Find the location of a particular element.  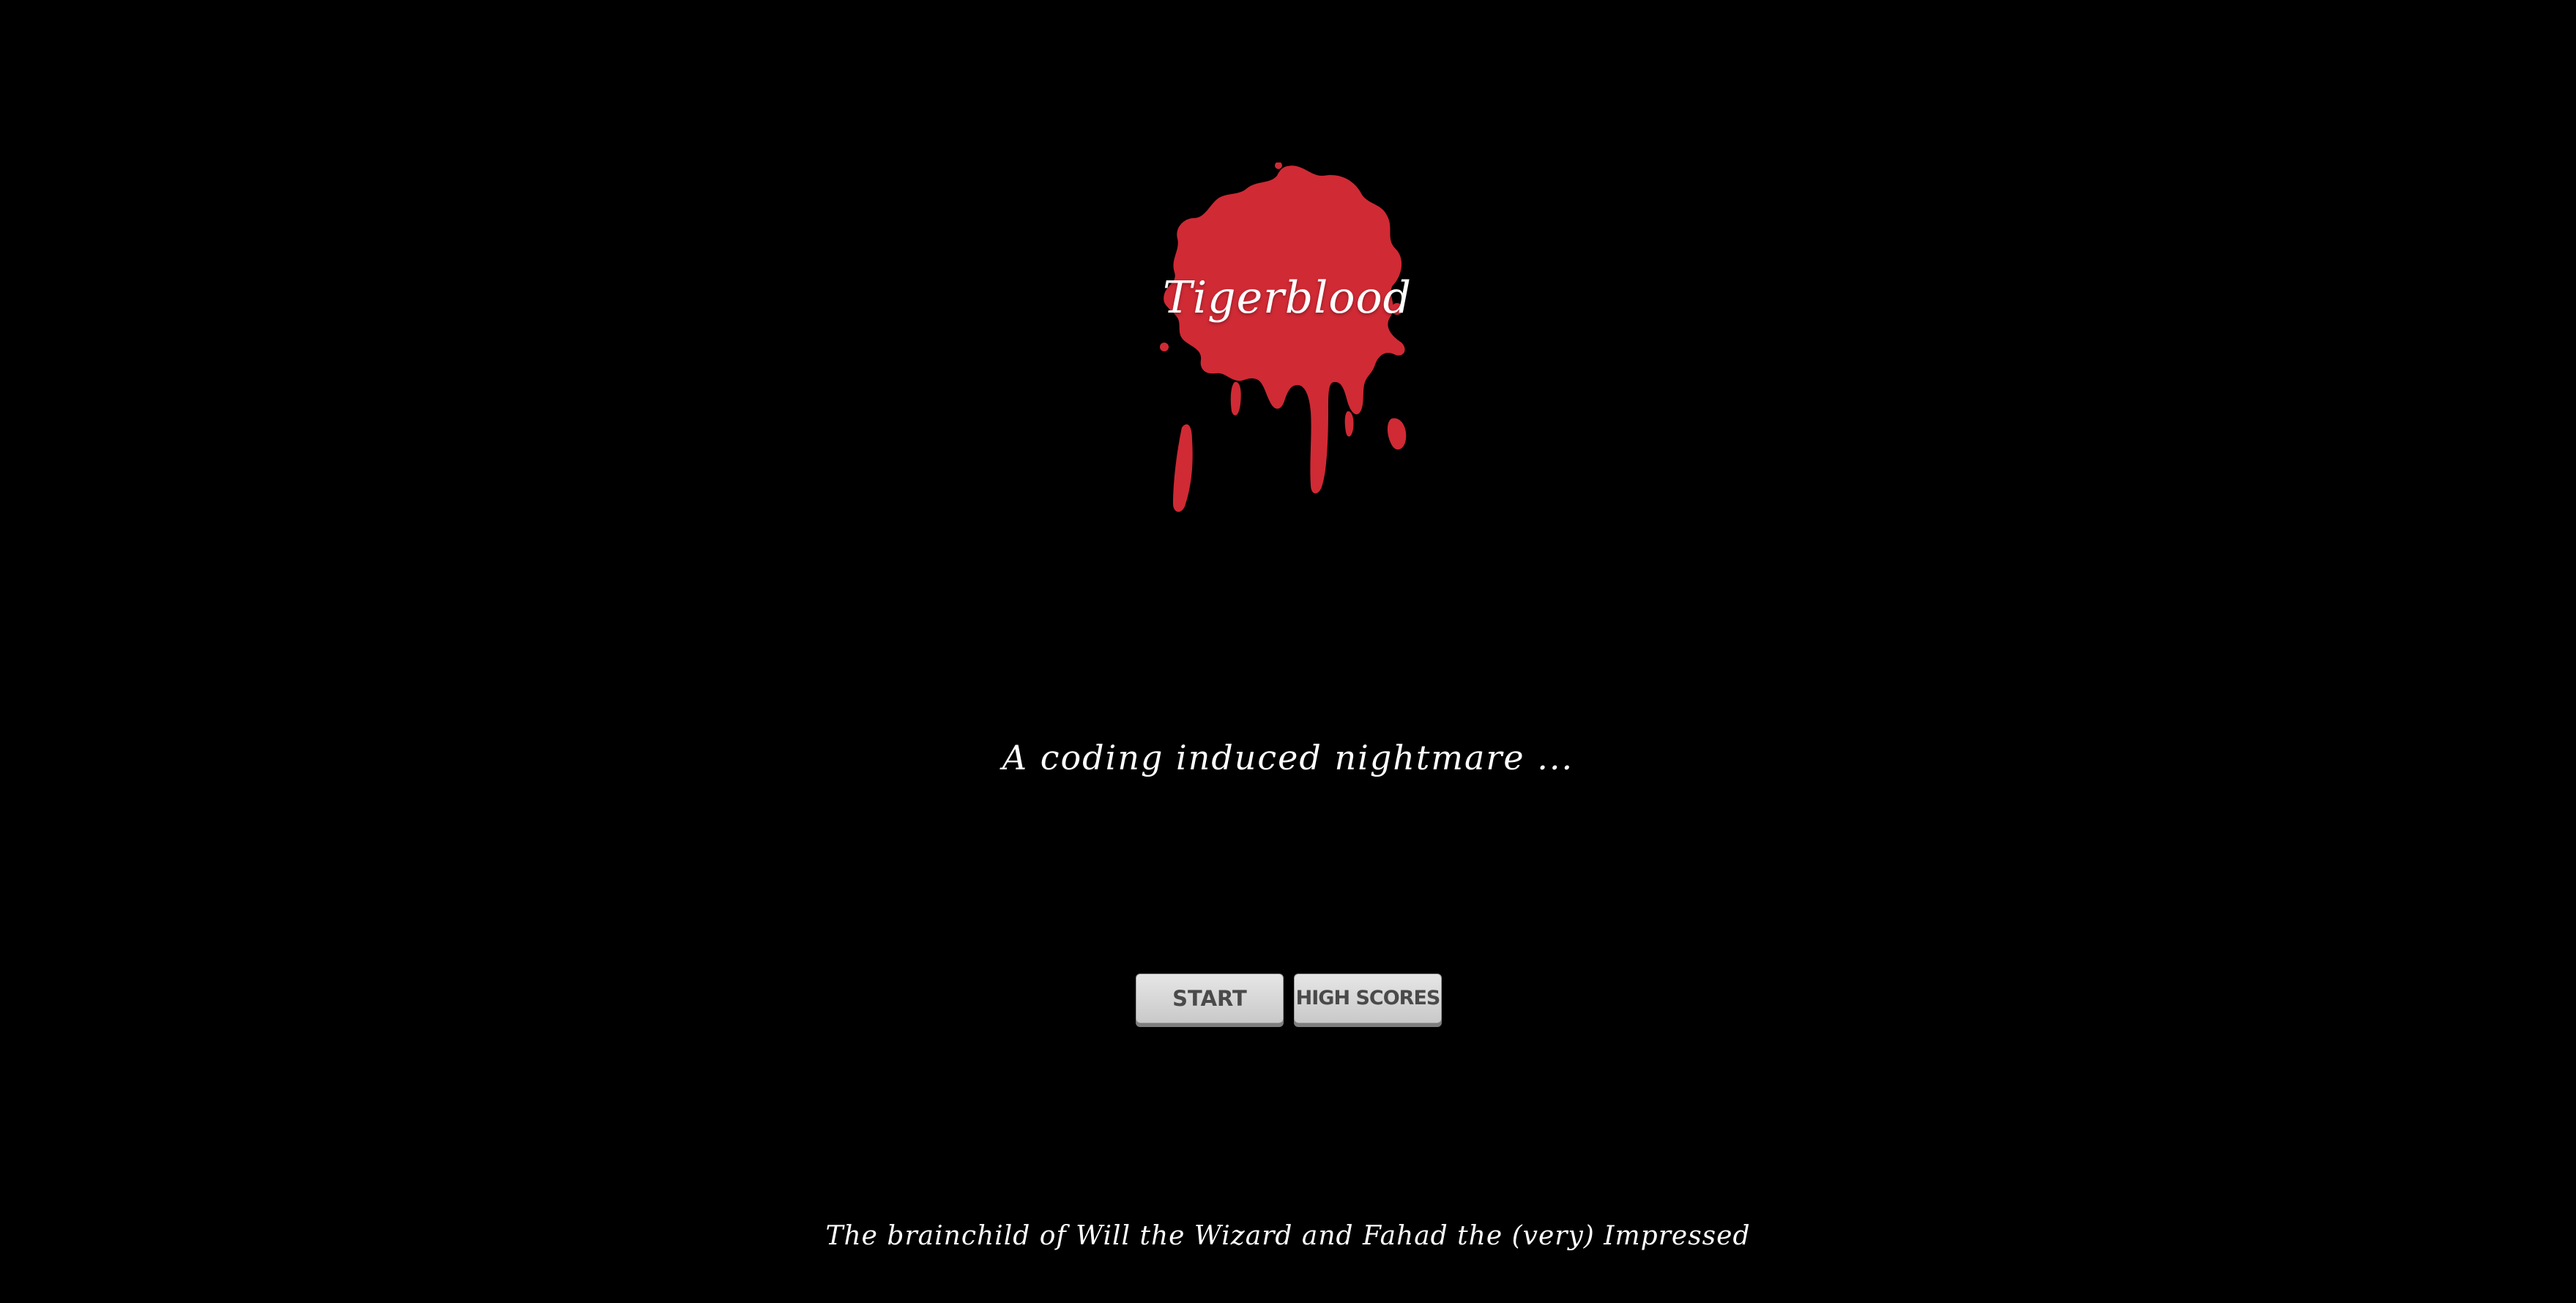

game-logo: Tigerblood is located at coordinates (1287, 338).